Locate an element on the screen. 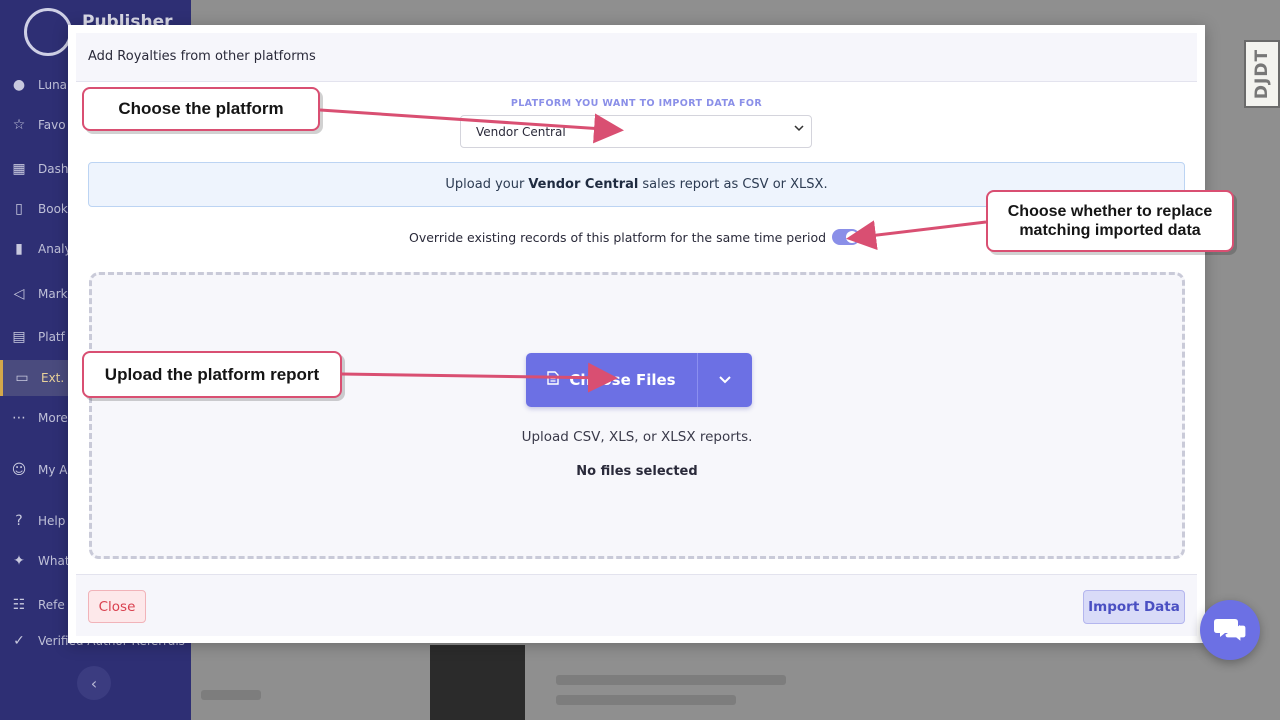  wallet-icon: ▭ is located at coordinates (22, 378).